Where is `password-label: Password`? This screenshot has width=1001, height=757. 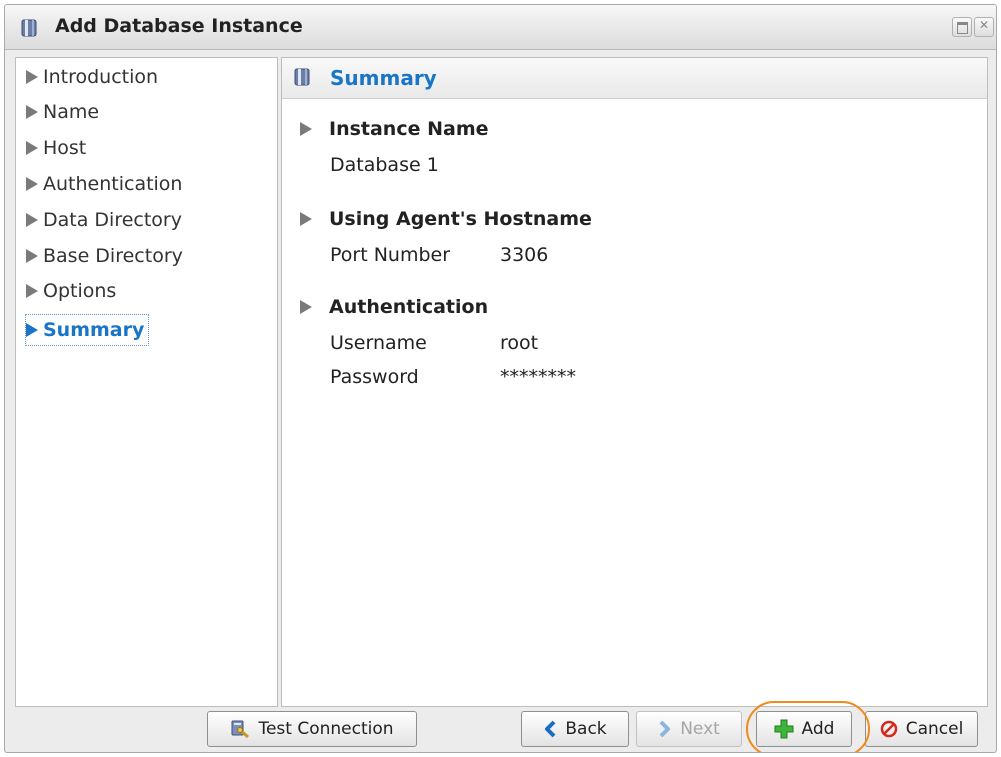 password-label: Password is located at coordinates (374, 377).